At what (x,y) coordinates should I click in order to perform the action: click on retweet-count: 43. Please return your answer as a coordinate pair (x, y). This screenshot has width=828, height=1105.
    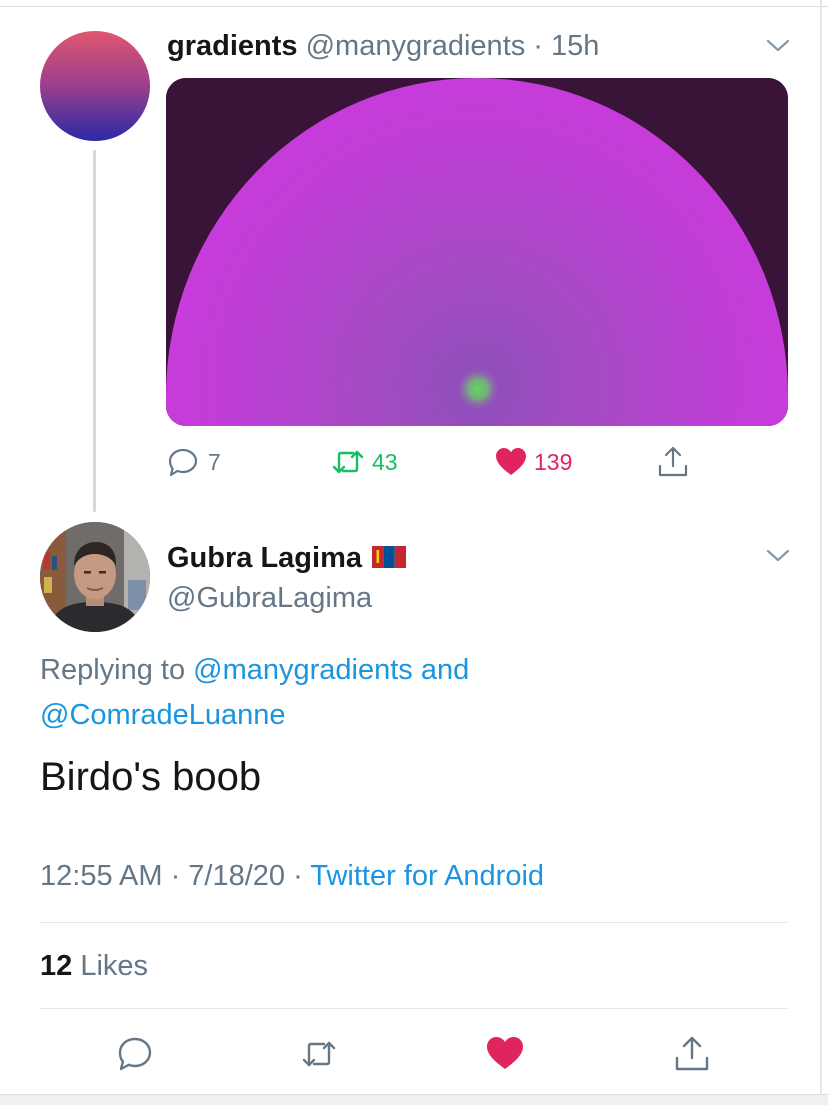
    Looking at the image, I should click on (385, 462).